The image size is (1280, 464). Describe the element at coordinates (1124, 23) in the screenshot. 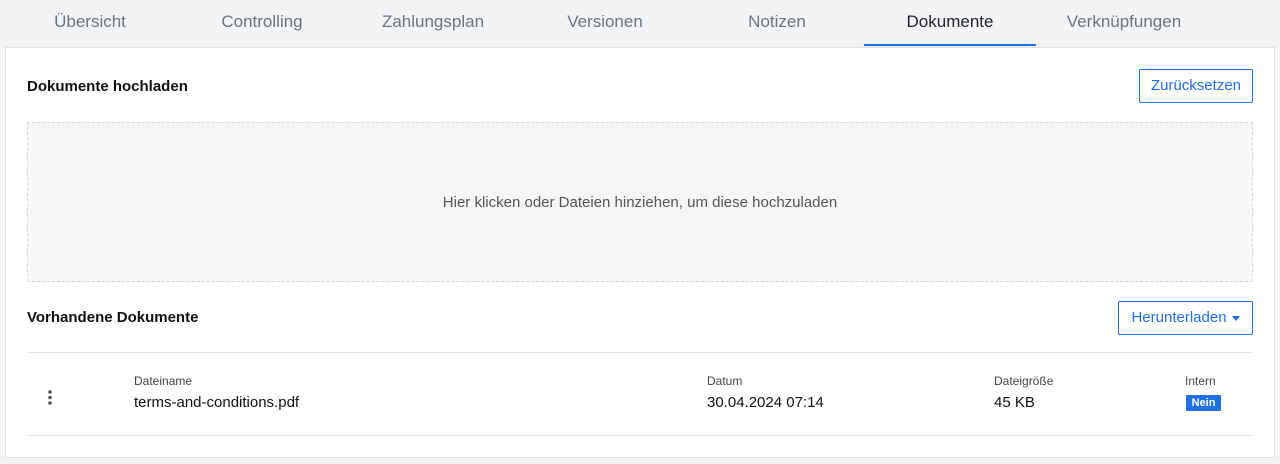

I see `tab-verknuepfungen: Verknüpfungen` at that location.